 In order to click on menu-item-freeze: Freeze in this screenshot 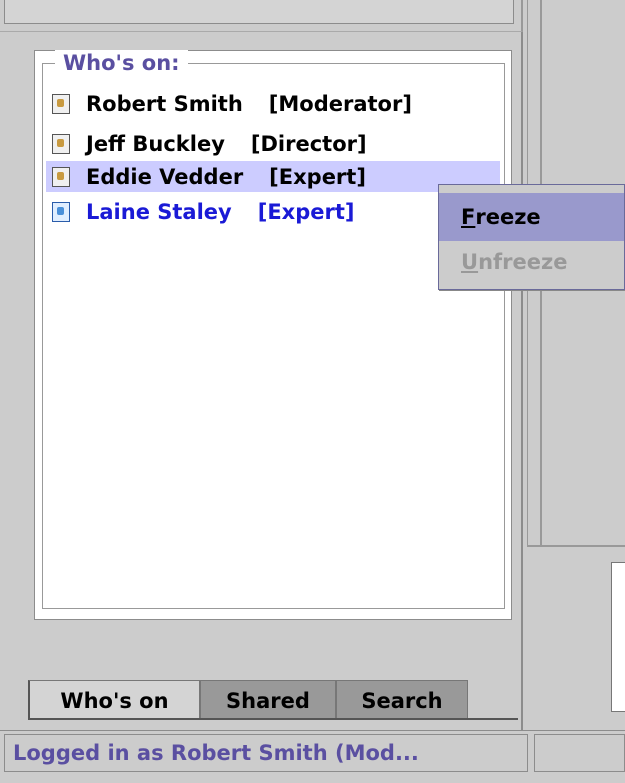, I will do `click(531, 217)`.